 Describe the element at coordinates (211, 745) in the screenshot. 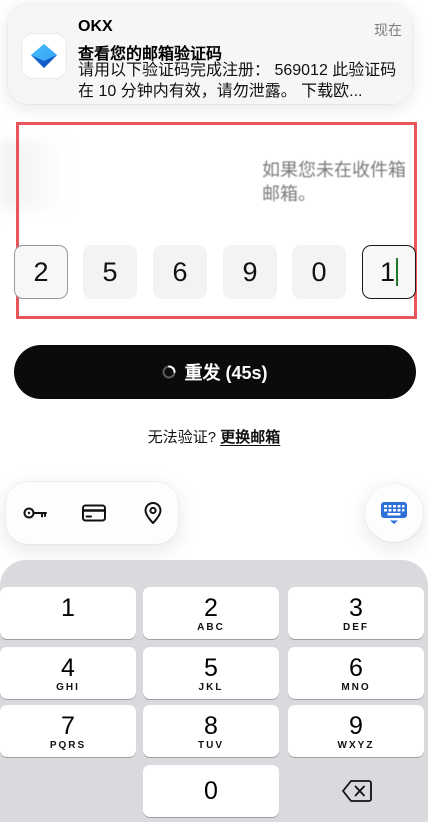

I see `key-8-letters: TUV` at that location.